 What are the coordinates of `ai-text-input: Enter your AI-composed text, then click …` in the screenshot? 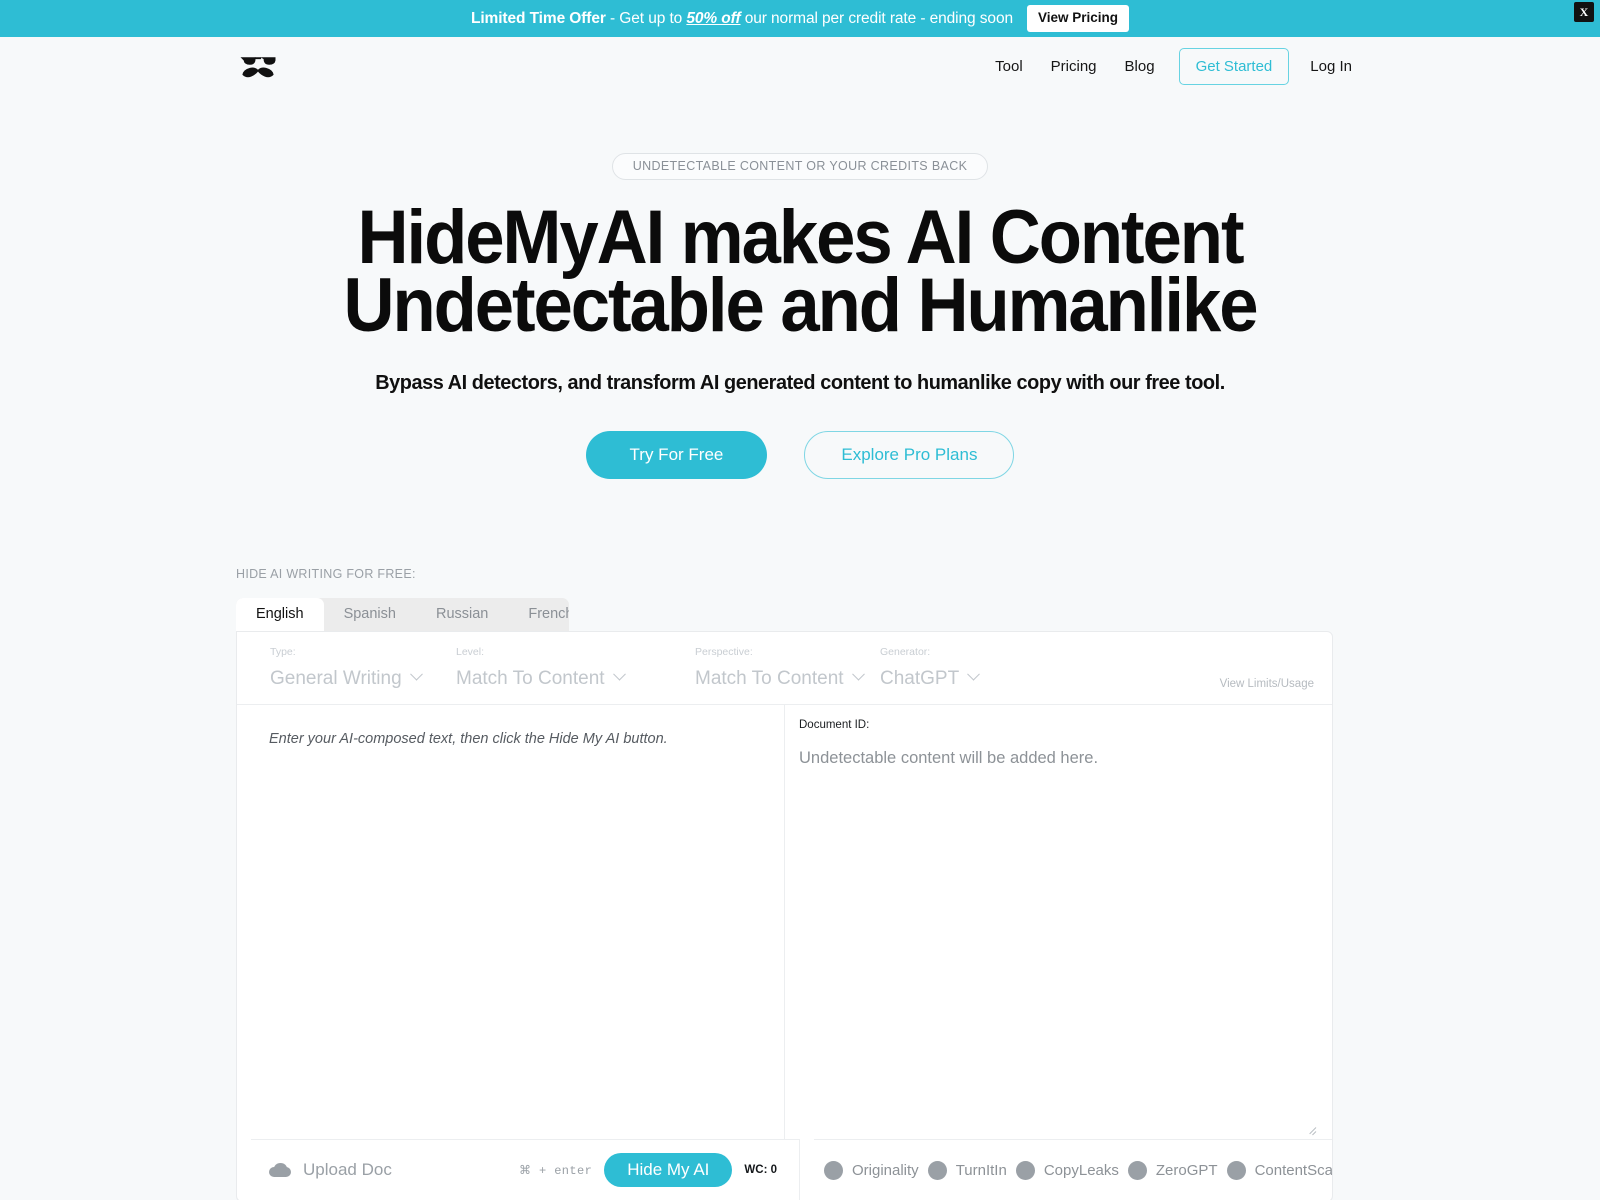 It's located at (510, 922).